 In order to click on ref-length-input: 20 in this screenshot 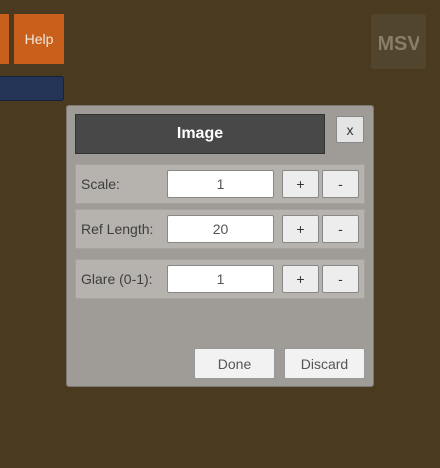, I will do `click(220, 229)`.